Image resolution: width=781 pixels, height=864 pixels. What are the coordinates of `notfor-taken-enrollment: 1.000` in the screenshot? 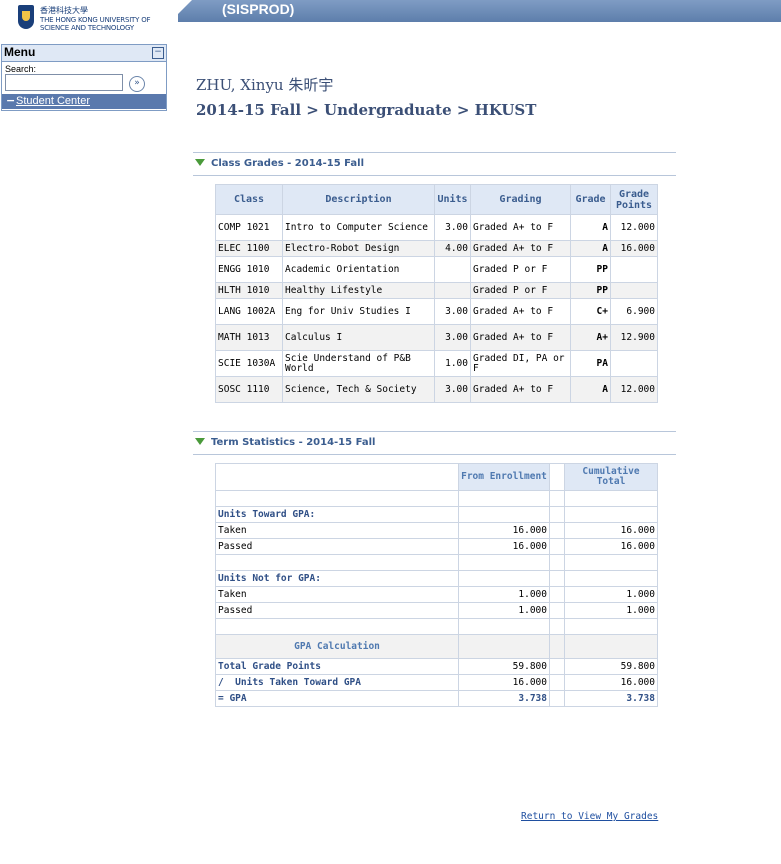 It's located at (504, 594).